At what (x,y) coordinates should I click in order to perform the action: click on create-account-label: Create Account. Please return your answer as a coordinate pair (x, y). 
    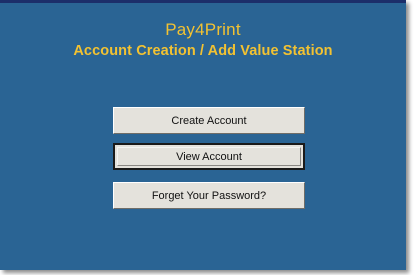
    Looking at the image, I should click on (209, 120).